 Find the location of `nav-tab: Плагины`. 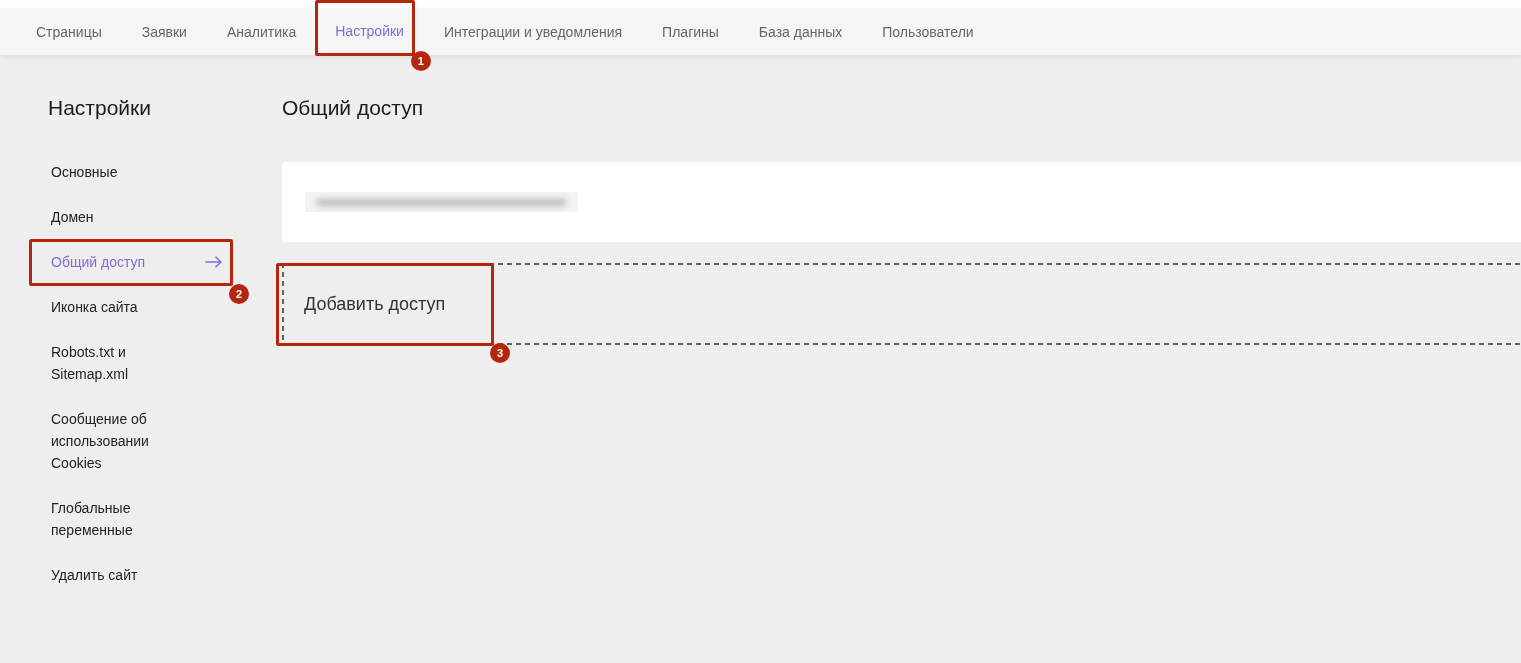

nav-tab: Плагины is located at coordinates (690, 31).